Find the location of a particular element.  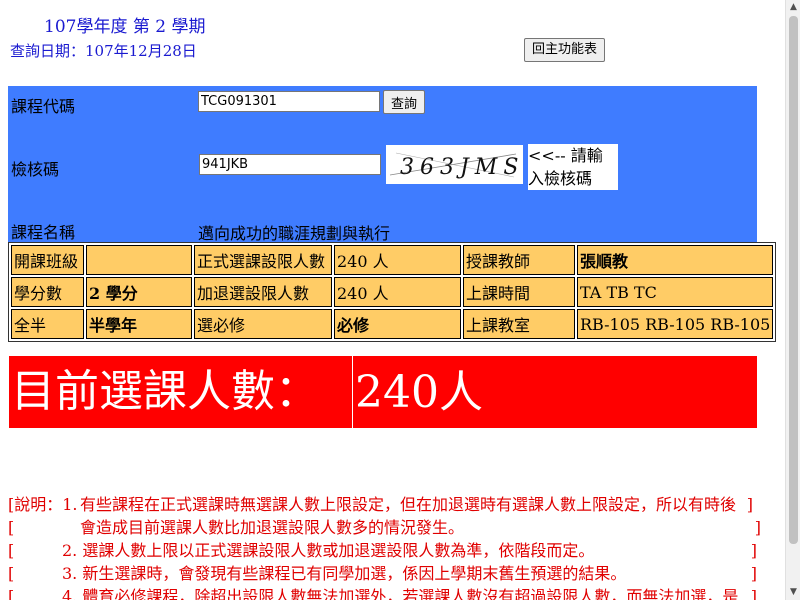

teacher-value: 張順教 is located at coordinates (675, 260).